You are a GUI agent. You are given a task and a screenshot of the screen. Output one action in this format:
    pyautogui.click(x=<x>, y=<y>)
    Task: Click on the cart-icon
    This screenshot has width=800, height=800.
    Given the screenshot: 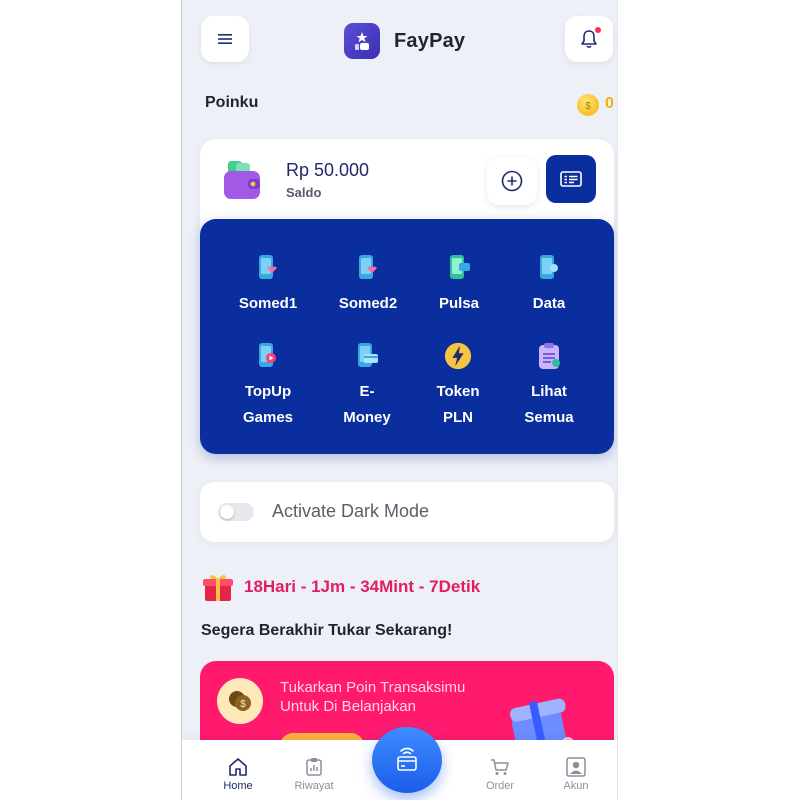 What is the action you would take?
    pyautogui.click(x=500, y=767)
    